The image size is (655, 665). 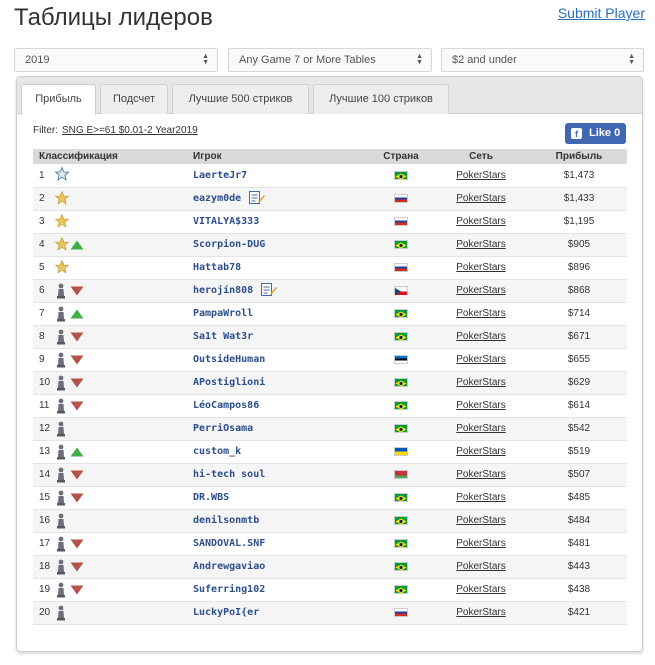 What do you see at coordinates (223, 336) in the screenshot?
I see `player-link: Sa1t Wat3r` at bounding box center [223, 336].